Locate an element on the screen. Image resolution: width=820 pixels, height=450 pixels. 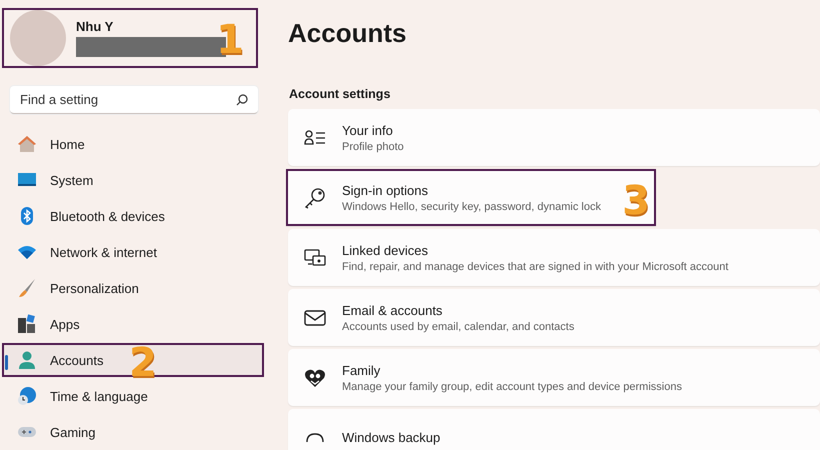
contact-list-icon is located at coordinates (315, 137).